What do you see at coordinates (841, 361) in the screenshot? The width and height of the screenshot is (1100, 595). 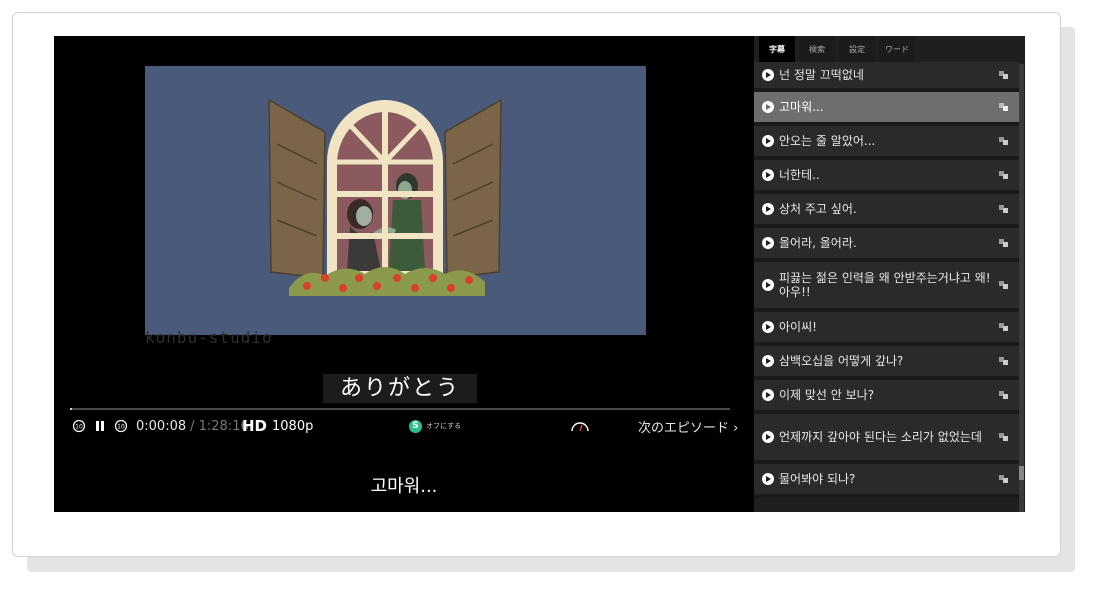 I see `subtitle-line-text: 삼백오십을 어떻게 갚나?` at bounding box center [841, 361].